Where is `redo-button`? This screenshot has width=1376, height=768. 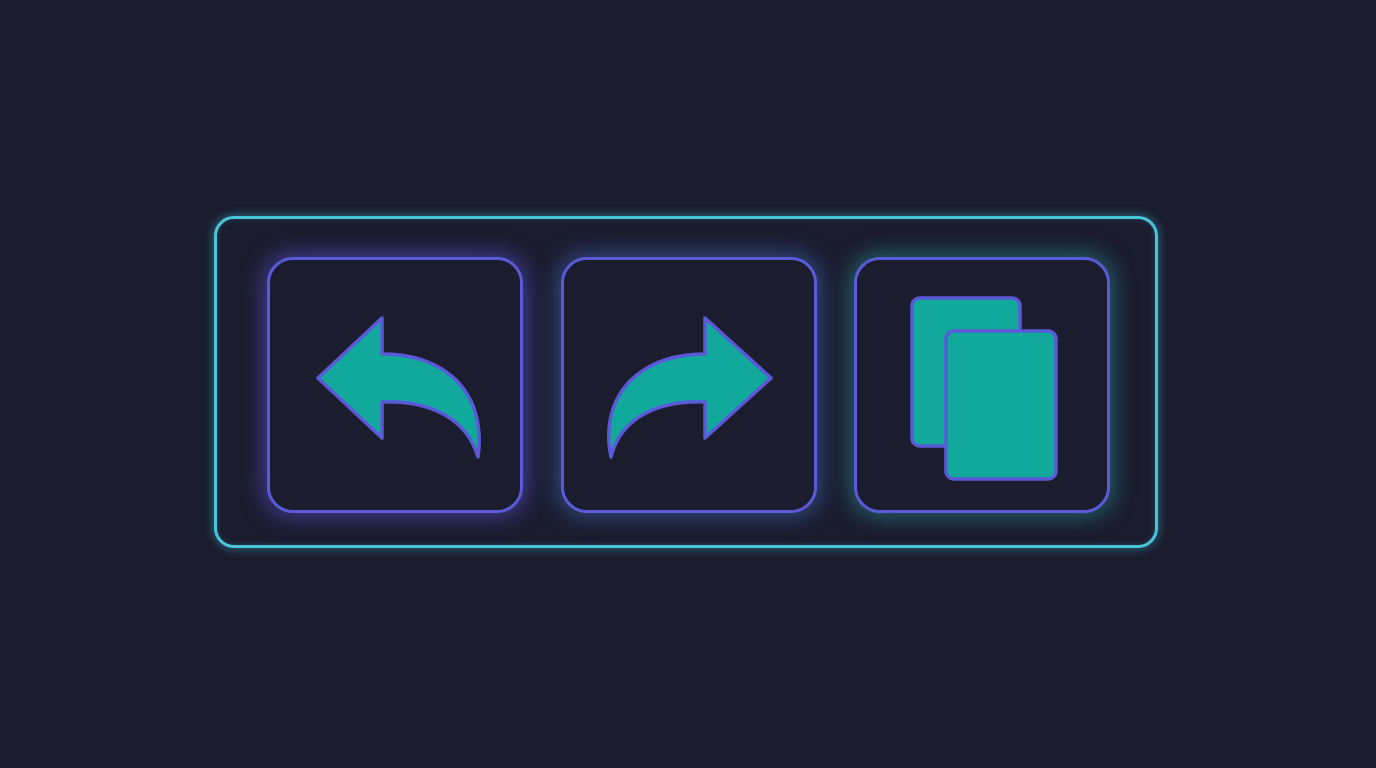
redo-button is located at coordinates (689, 385).